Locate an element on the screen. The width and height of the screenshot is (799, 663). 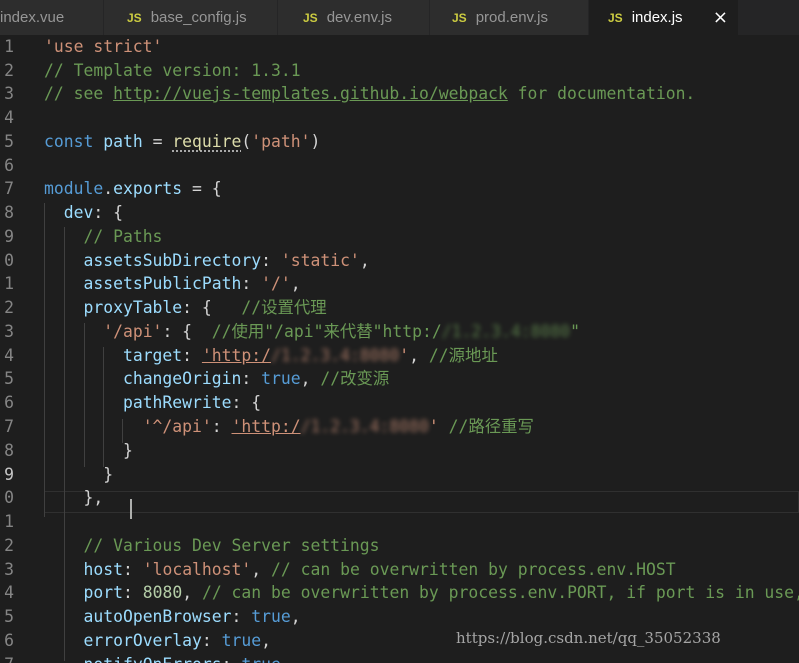
rewrite-url-link: 'http:/ is located at coordinates (266, 426).